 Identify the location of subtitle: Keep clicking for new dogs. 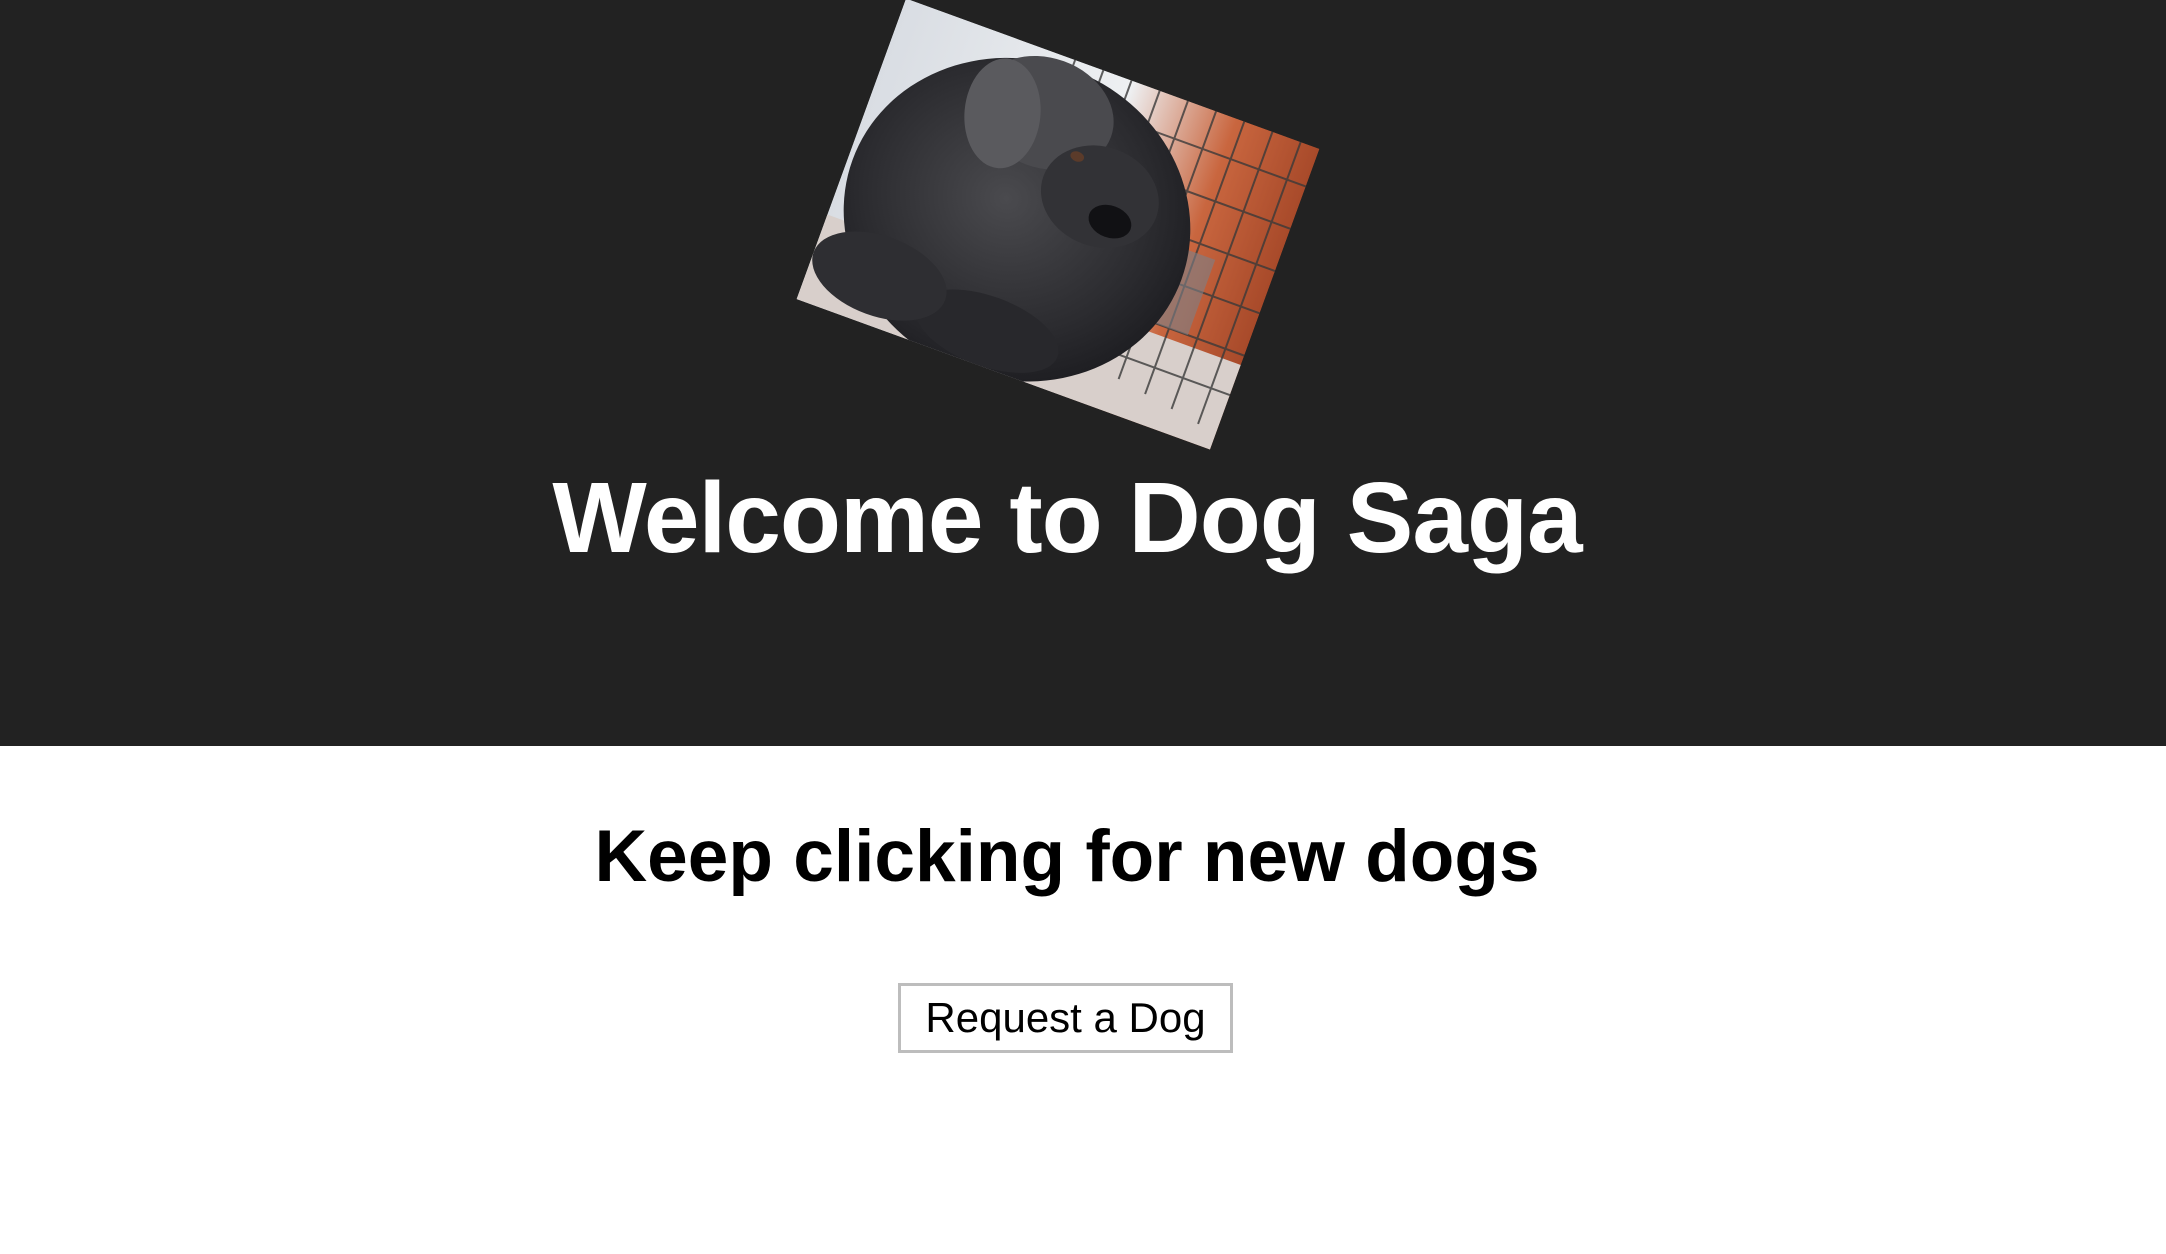
(1067, 856).